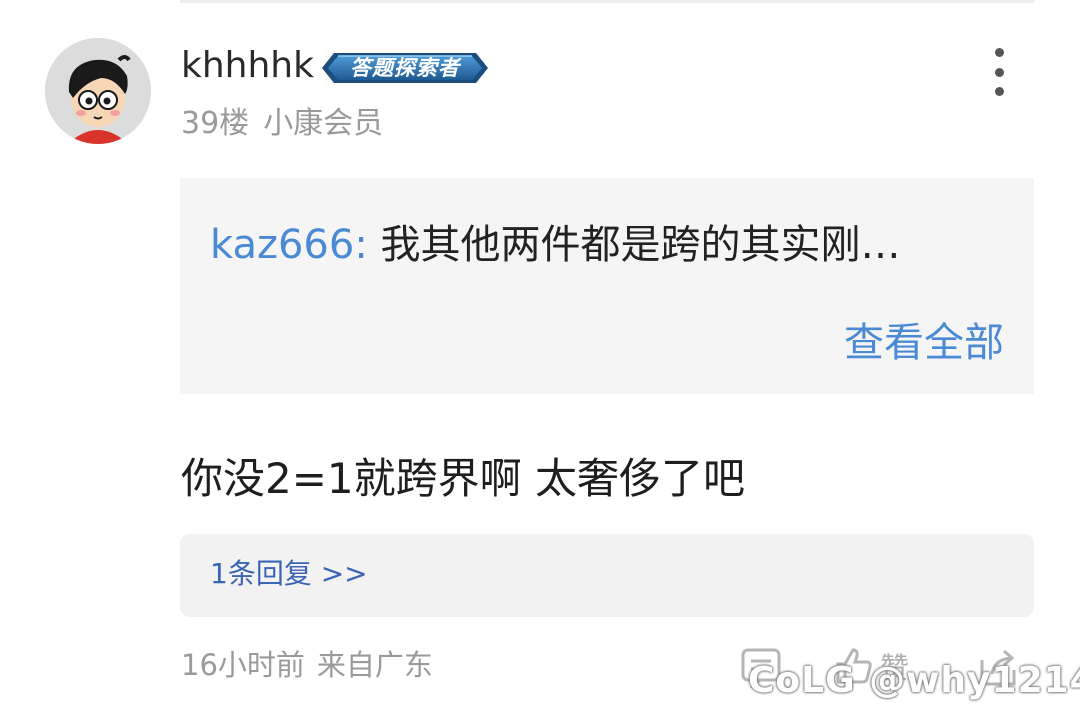  I want to click on badge-icon: 答题探索者, so click(405, 68).